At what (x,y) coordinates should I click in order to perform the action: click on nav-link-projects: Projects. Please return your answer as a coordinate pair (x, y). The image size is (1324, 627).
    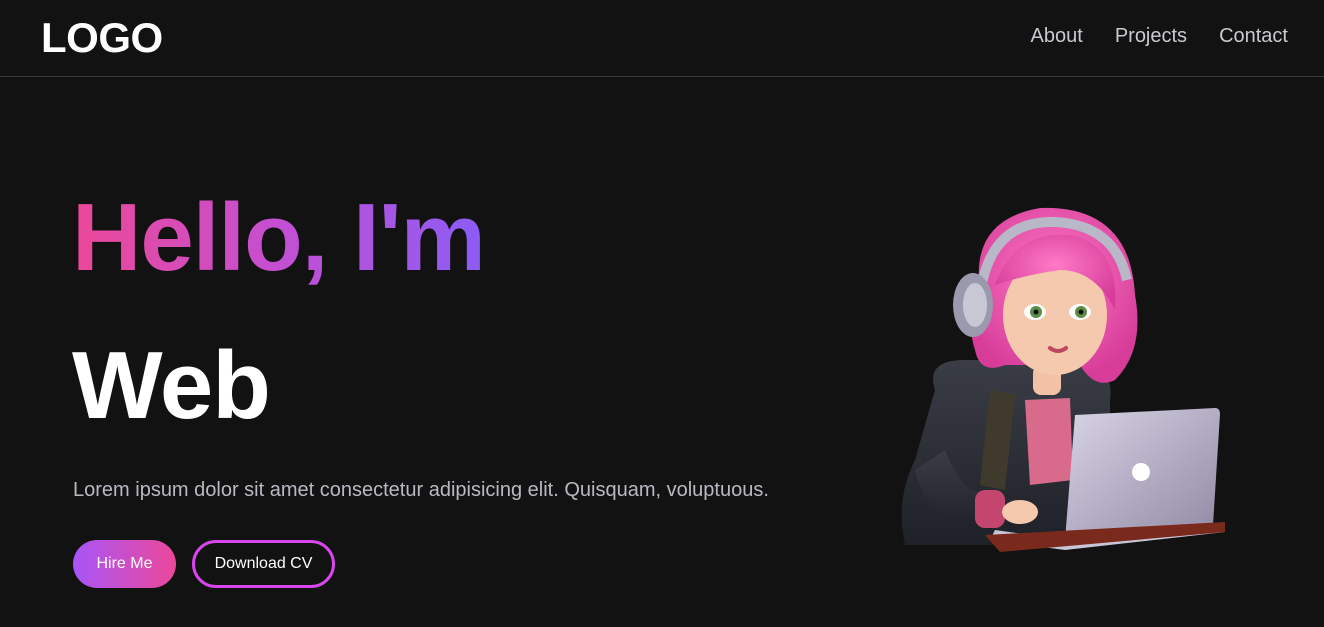
    Looking at the image, I should click on (1151, 36).